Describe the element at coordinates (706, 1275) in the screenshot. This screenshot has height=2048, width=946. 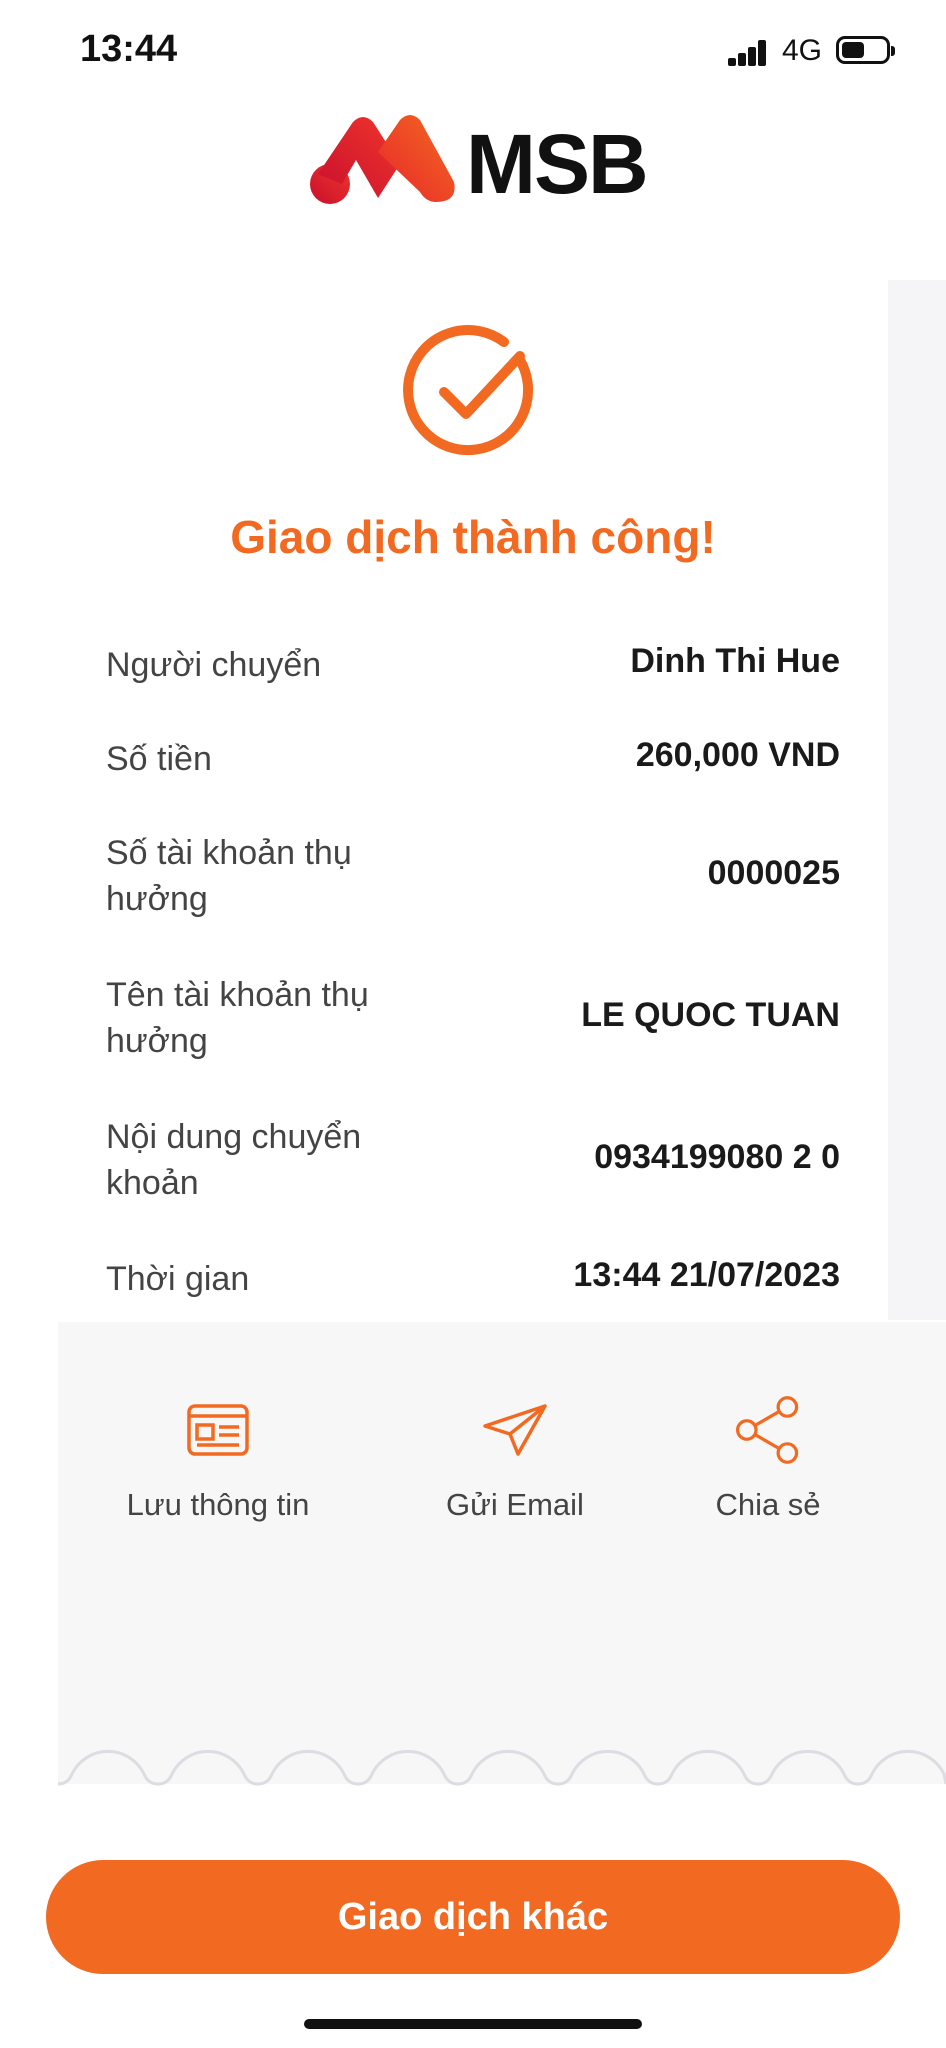
I see `detail-value: 13:44 21/07/2023` at that location.